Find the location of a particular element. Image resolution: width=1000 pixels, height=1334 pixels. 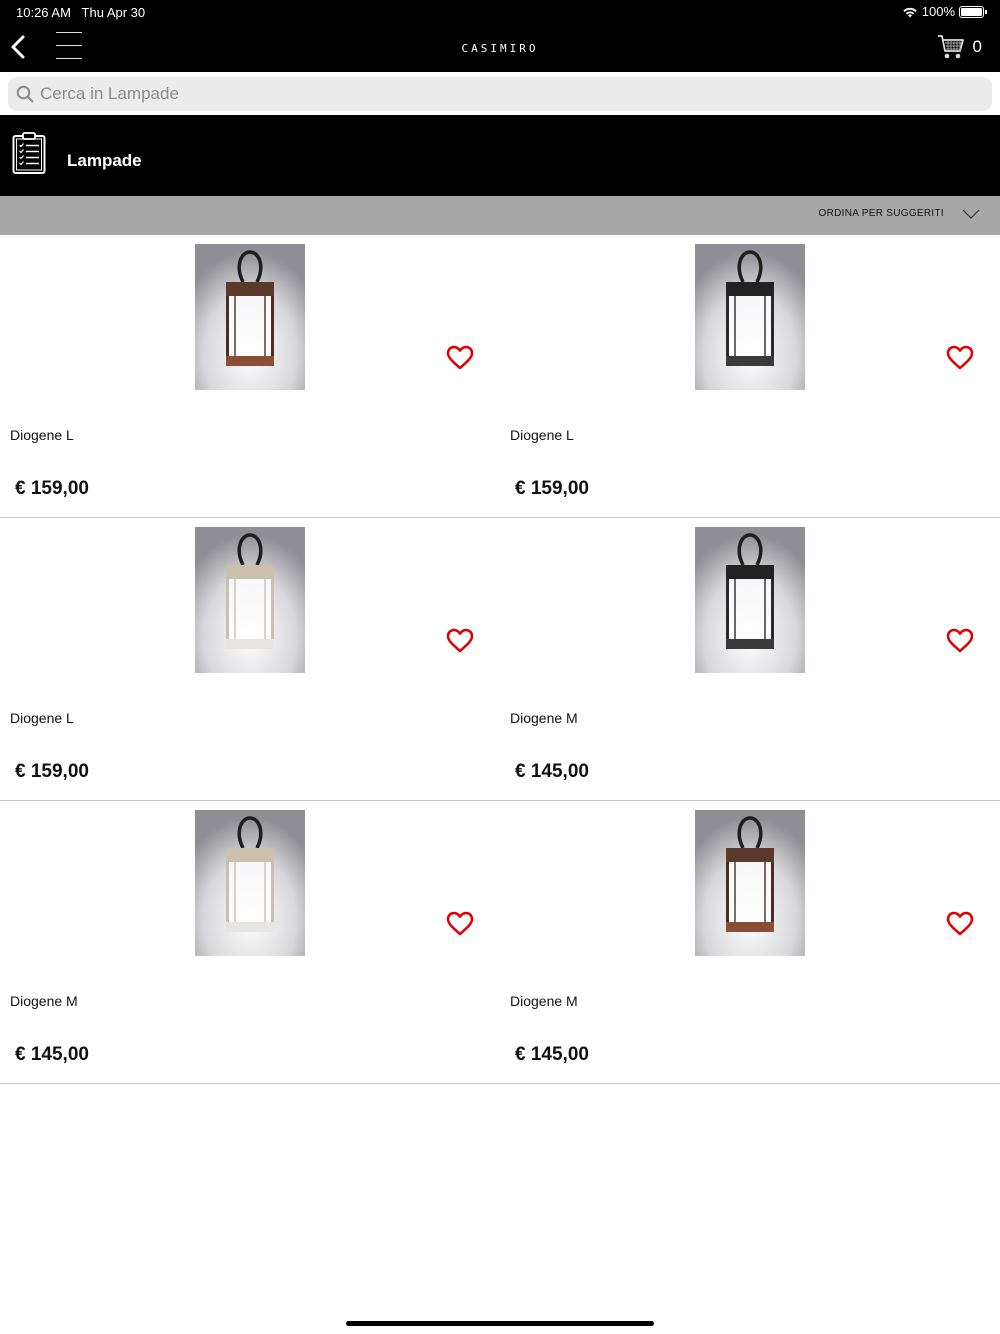

search-icon is located at coordinates (25, 94).